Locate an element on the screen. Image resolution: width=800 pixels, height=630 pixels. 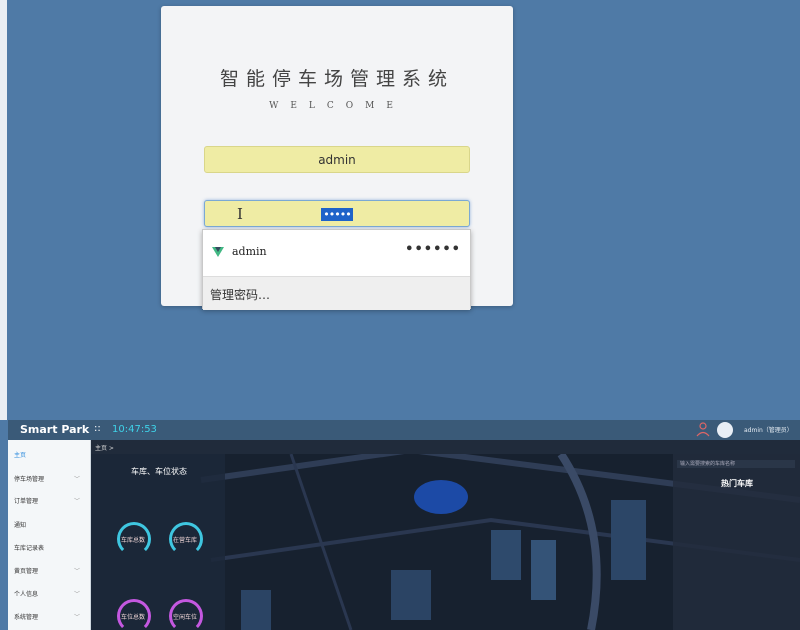
gauge-label: 车库总数 is located at coordinates (133, 540).